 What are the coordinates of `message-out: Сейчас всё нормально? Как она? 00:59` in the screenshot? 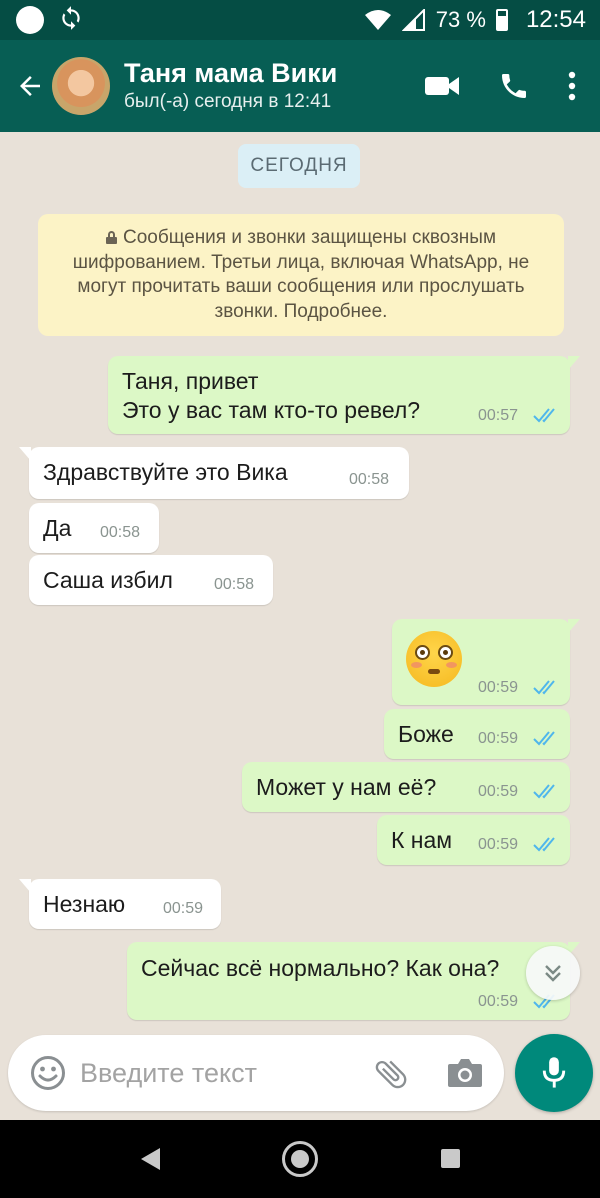 It's located at (353, 981).